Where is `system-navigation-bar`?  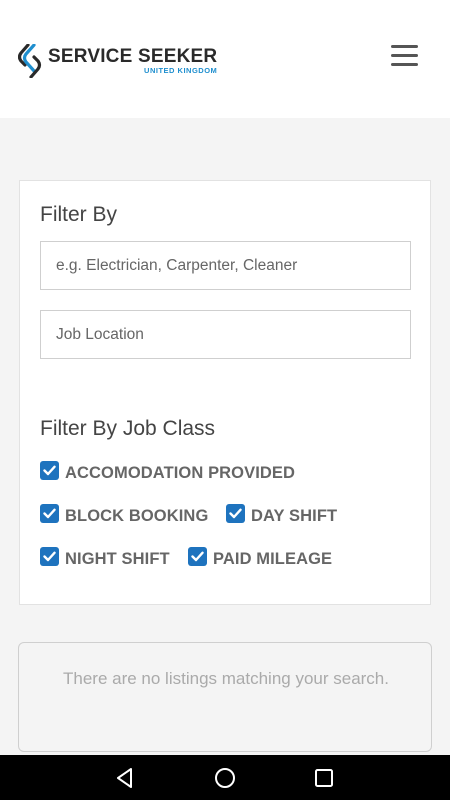 system-navigation-bar is located at coordinates (225, 777).